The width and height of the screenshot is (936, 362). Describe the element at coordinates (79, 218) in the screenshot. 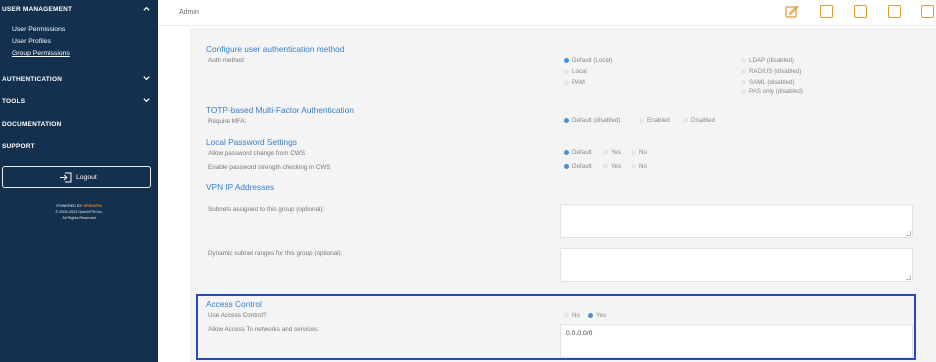

I see `rights-text: All Rights Reserved` at that location.